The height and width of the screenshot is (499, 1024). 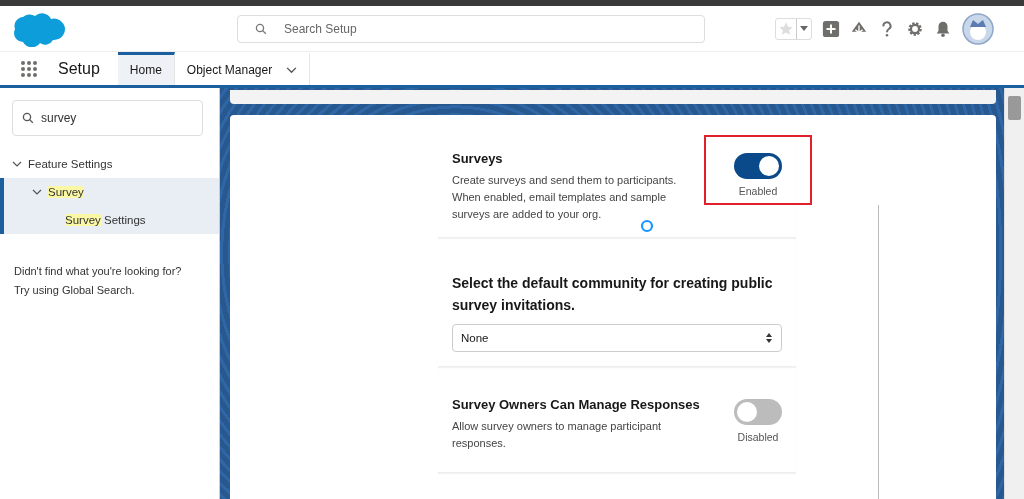 What do you see at coordinates (758, 191) in the screenshot?
I see `toggle-status: Enabled` at bounding box center [758, 191].